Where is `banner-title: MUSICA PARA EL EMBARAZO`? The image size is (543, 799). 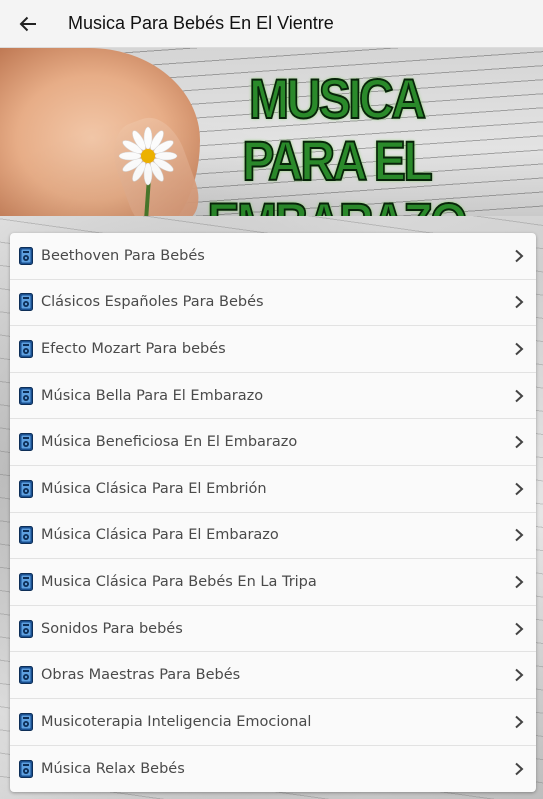
banner-title: MUSICA PARA EL EMBARAZO is located at coordinates (336, 142).